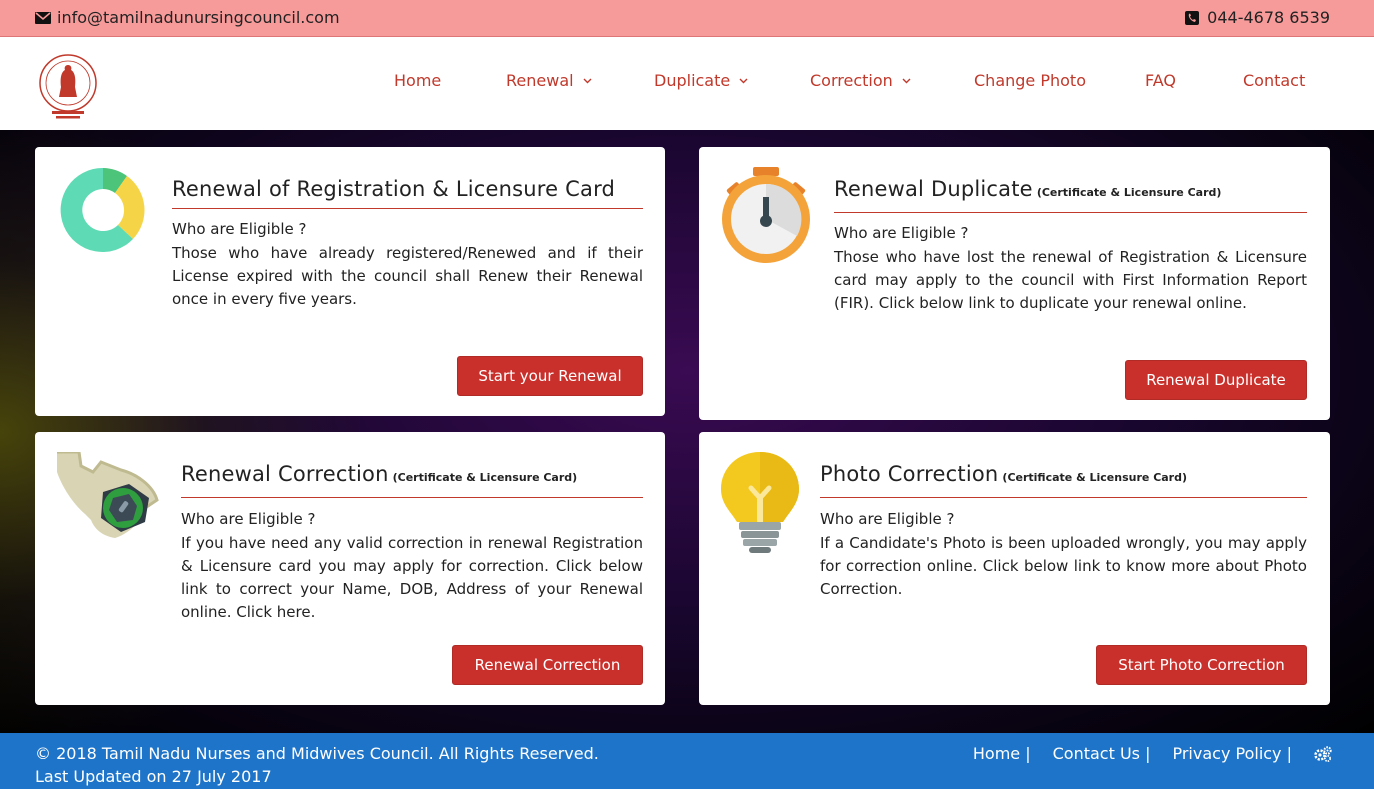 The height and width of the screenshot is (789, 1374). I want to click on last-updated-text: Last Updated on 27 July 2017, so click(153, 776).